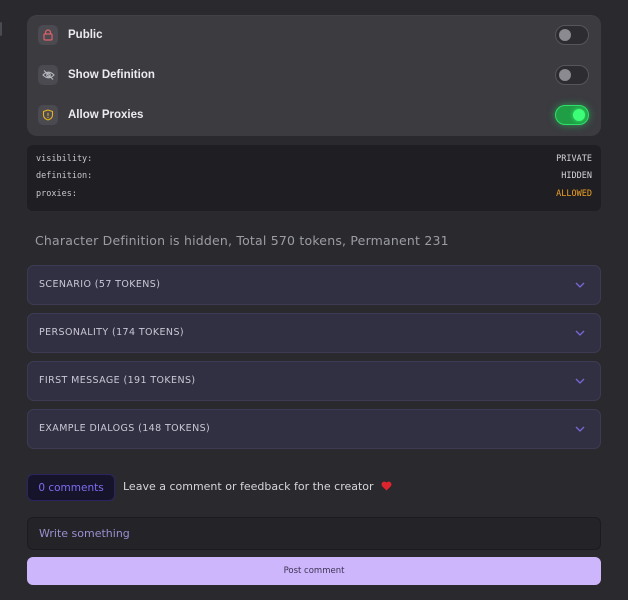 The height and width of the screenshot is (600, 628). I want to click on status-line-definition: definition: HIDDEN, so click(314, 177).